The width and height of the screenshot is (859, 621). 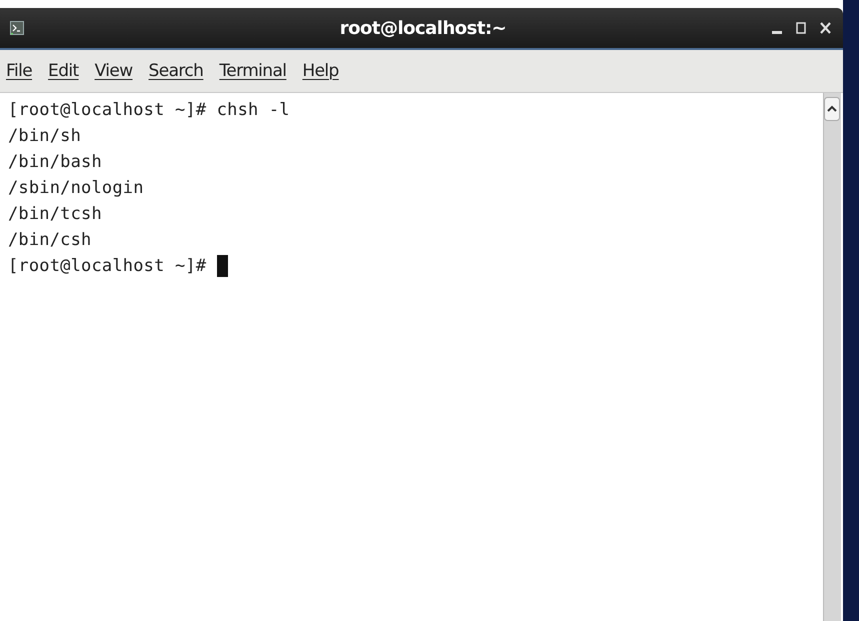 What do you see at coordinates (76, 188) in the screenshot?
I see `terminal-line: /sbin/nologin` at bounding box center [76, 188].